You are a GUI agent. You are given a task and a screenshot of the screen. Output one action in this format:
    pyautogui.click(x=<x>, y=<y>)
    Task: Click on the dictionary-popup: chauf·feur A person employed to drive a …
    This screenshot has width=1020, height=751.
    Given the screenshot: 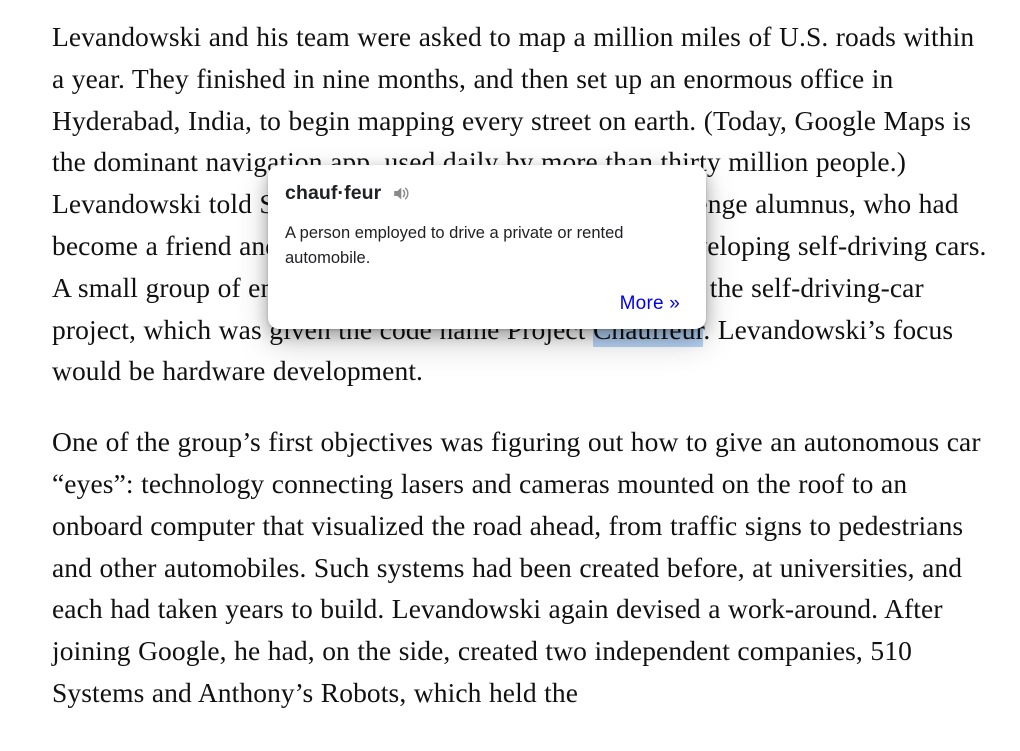 What is the action you would take?
    pyautogui.click(x=487, y=247)
    